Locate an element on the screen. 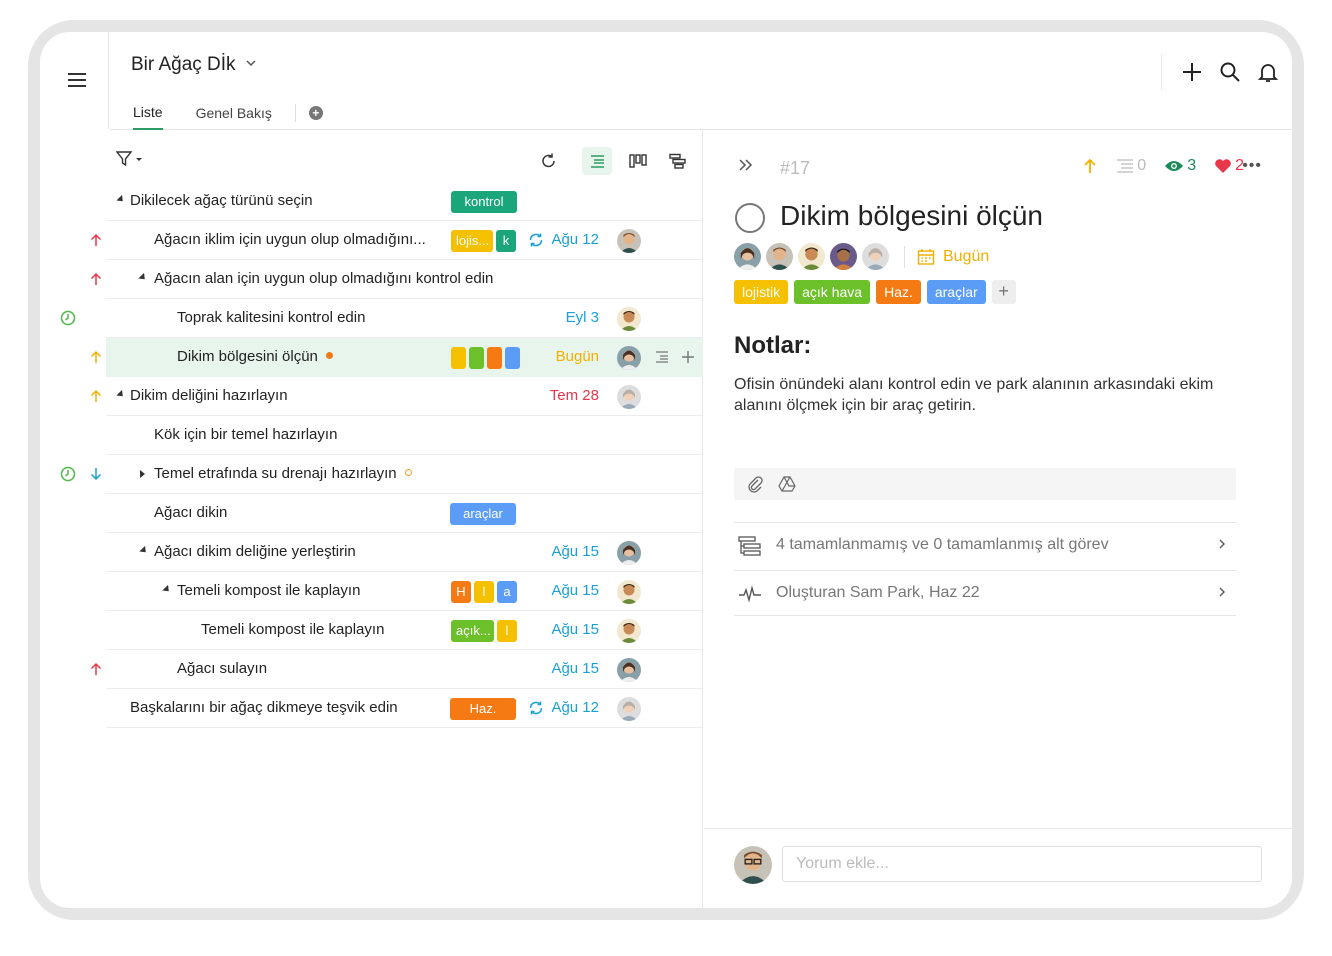  search-icon is located at coordinates (1230, 72).